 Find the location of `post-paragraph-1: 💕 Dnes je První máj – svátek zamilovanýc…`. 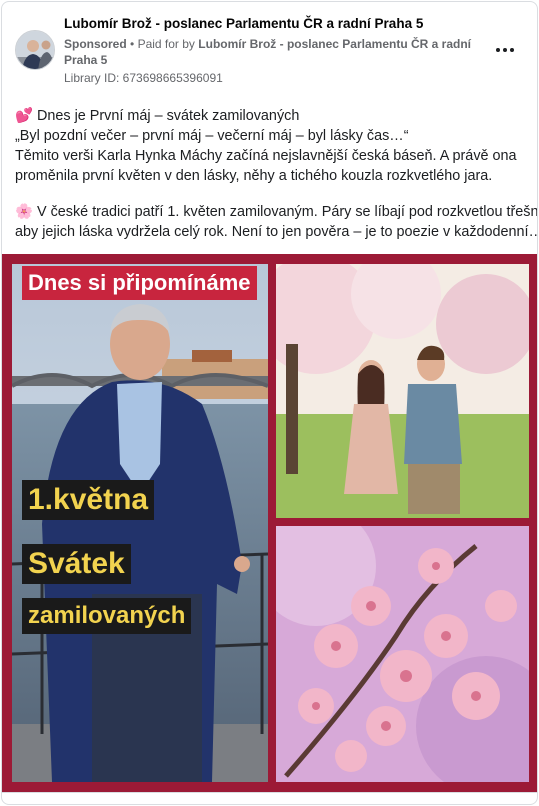

post-paragraph-1: 💕 Dnes je První máj – svátek zamilovanýc… is located at coordinates (273, 146).